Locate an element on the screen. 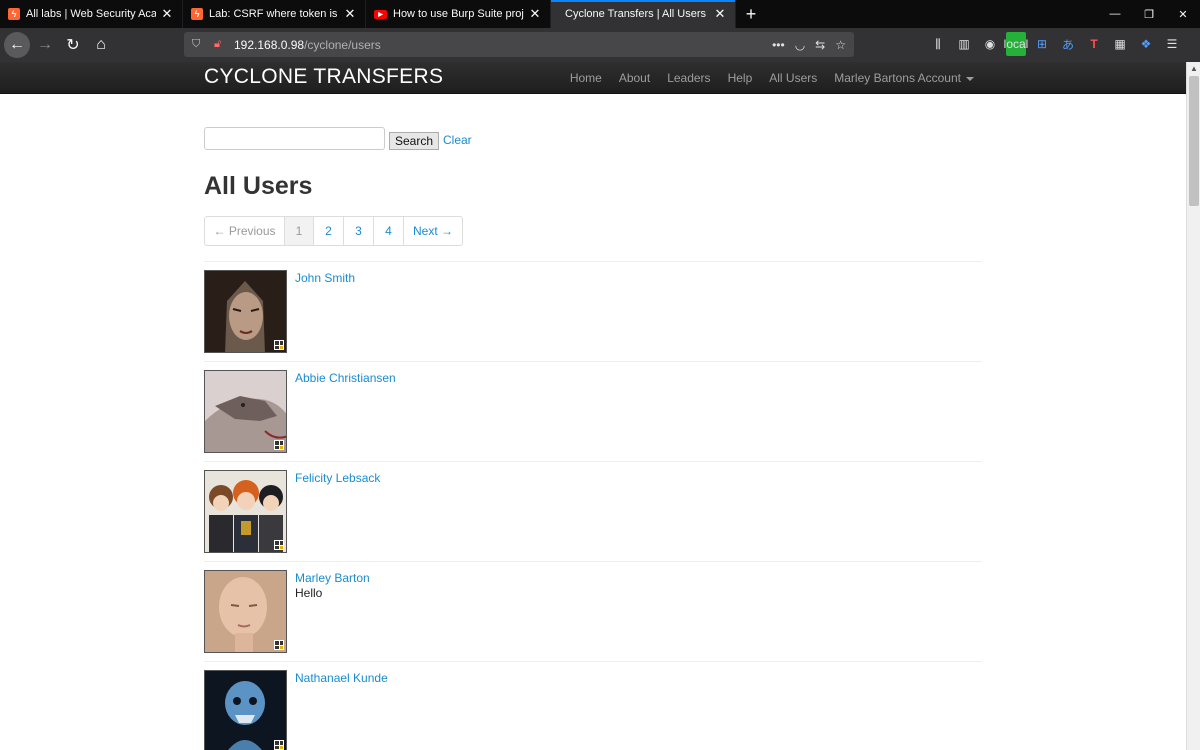 Image resolution: width=1200 pixels, height=750 pixels. pagination-page-2: 2 is located at coordinates (329, 231).